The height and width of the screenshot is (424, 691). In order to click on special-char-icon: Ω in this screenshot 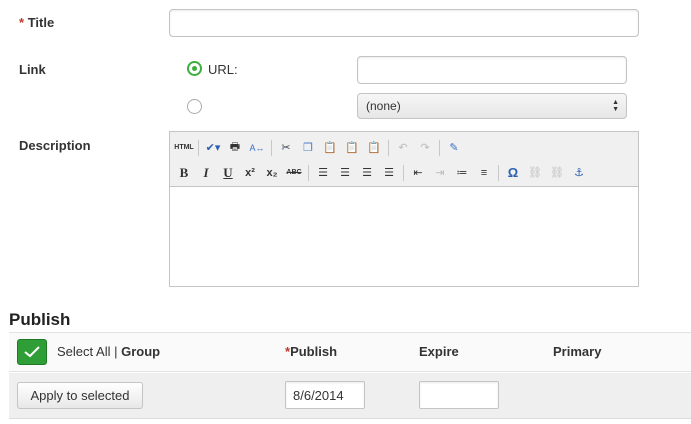, I will do `click(513, 173)`.